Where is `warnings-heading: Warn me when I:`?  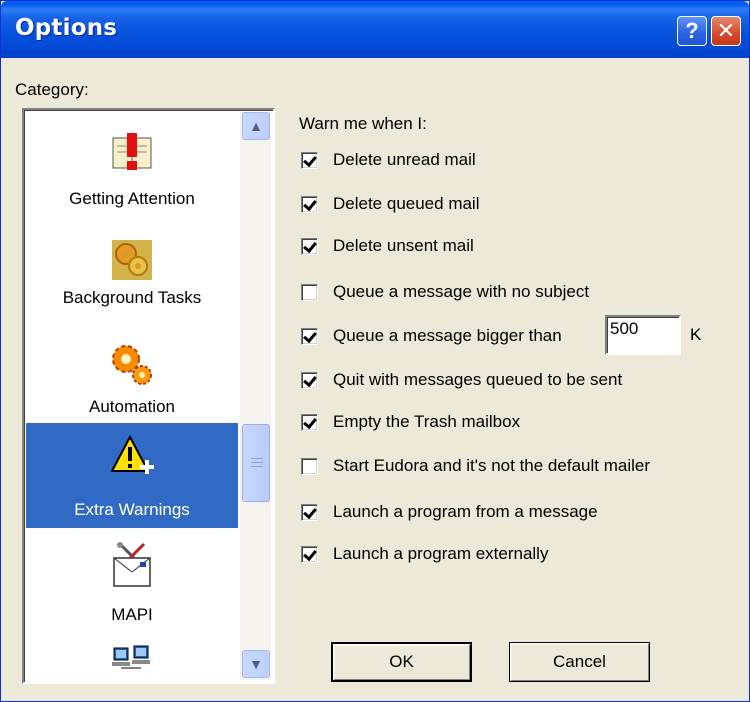
warnings-heading: Warn me when I: is located at coordinates (363, 123).